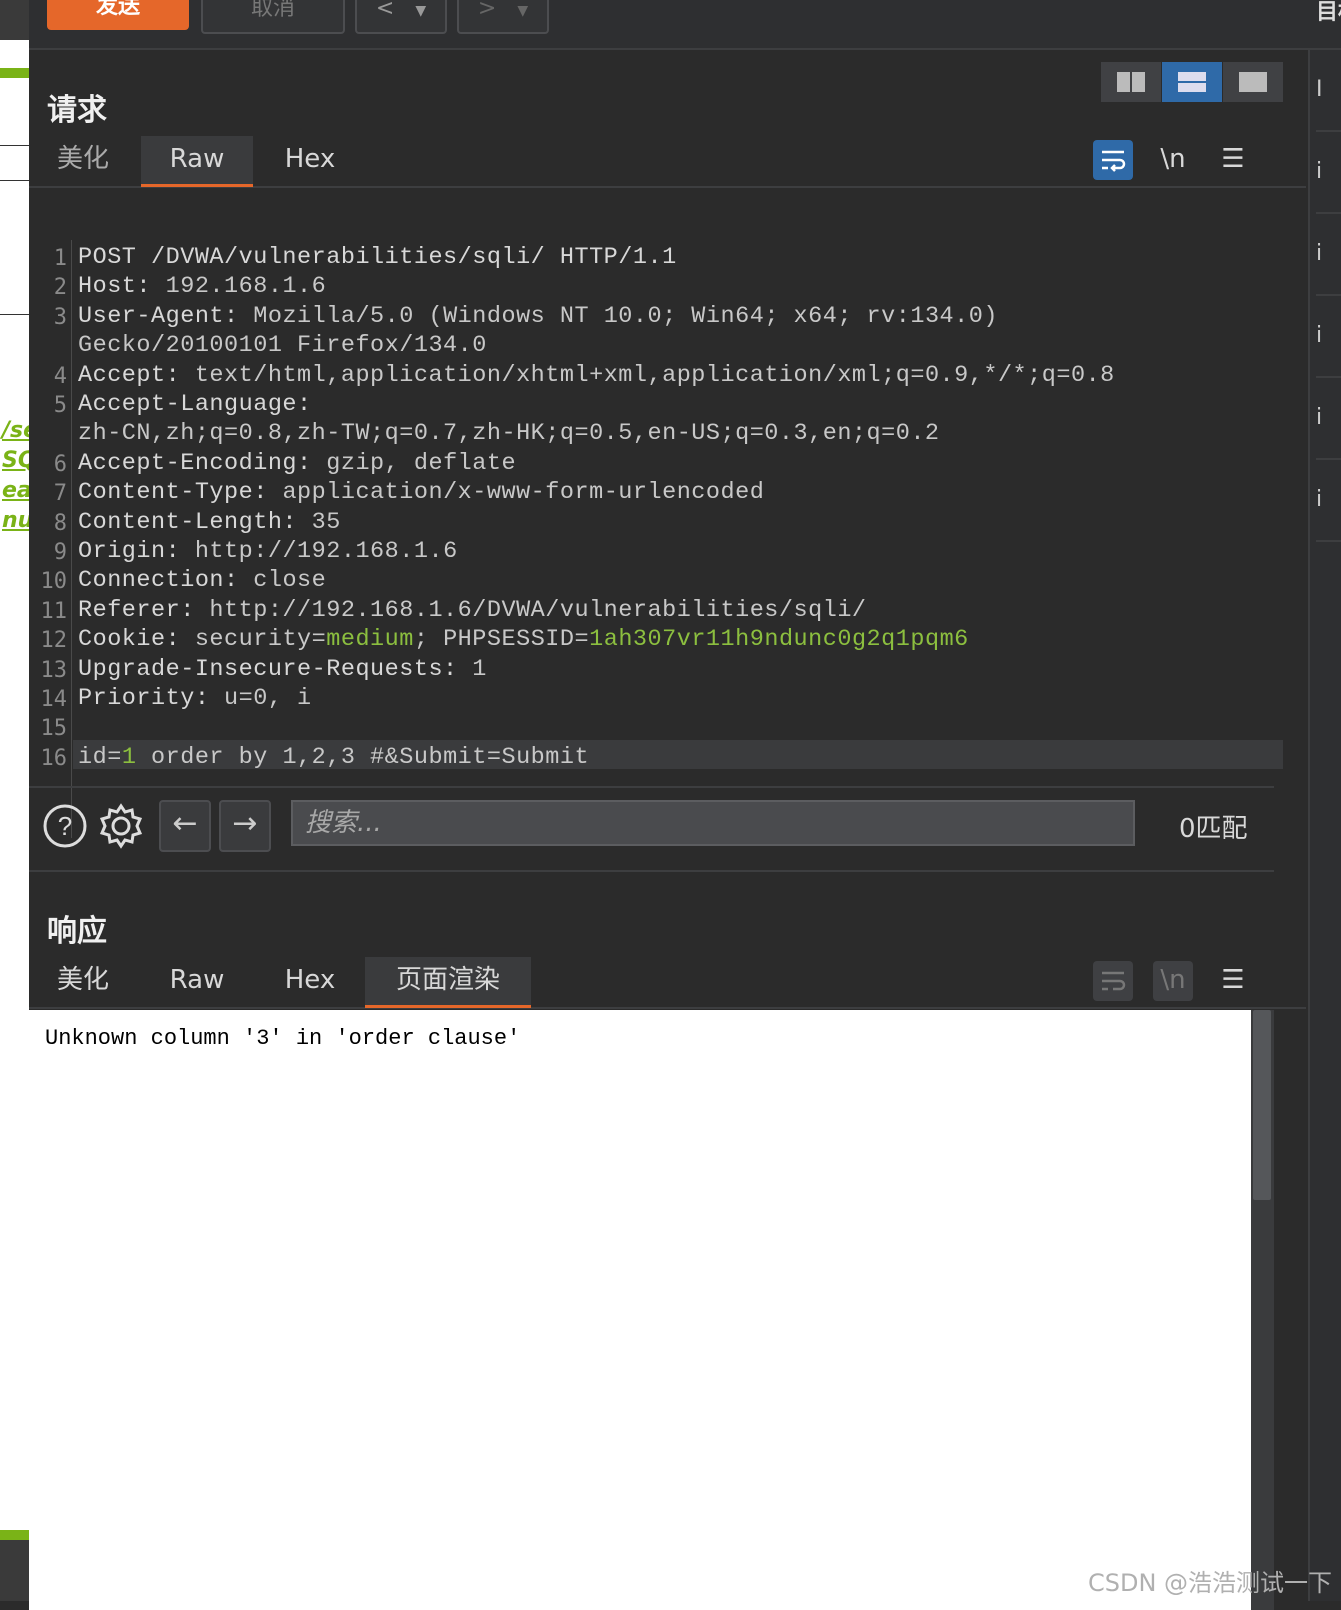 This screenshot has height=1610, width=1341. What do you see at coordinates (487, 10) in the screenshot?
I see `history-forward-label: >` at bounding box center [487, 10].